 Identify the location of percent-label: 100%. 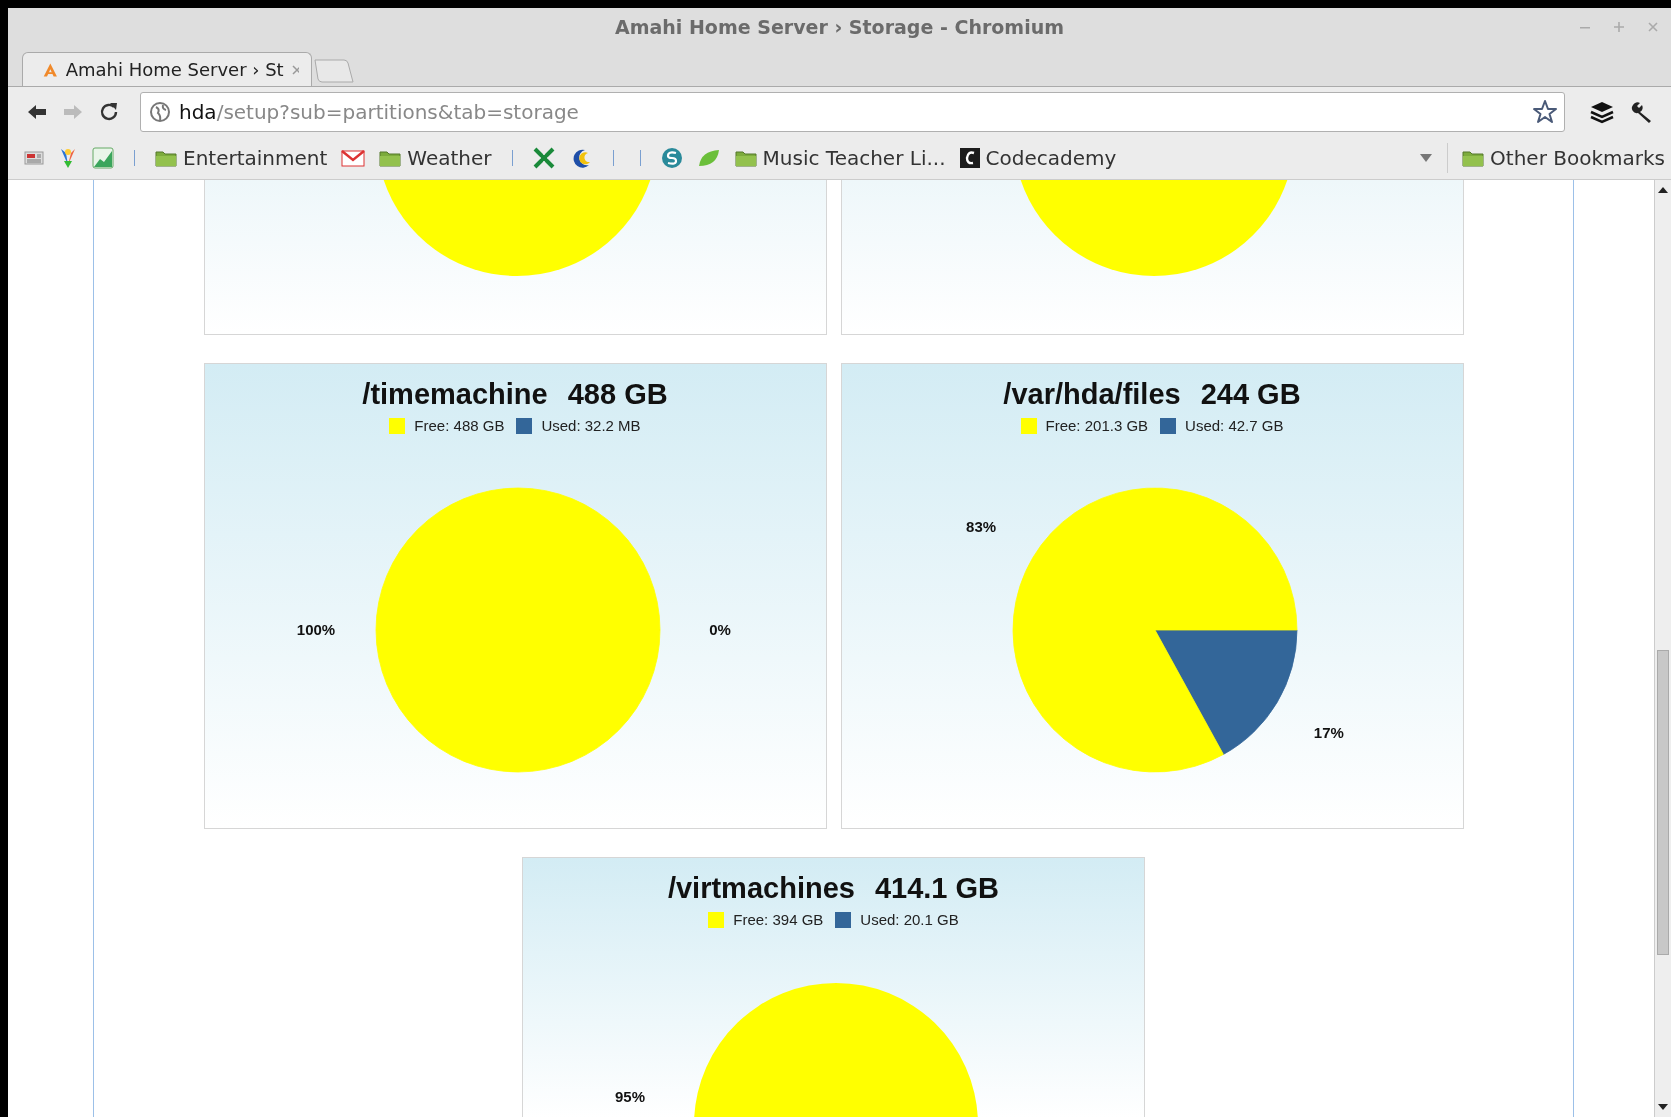
(315, 629).